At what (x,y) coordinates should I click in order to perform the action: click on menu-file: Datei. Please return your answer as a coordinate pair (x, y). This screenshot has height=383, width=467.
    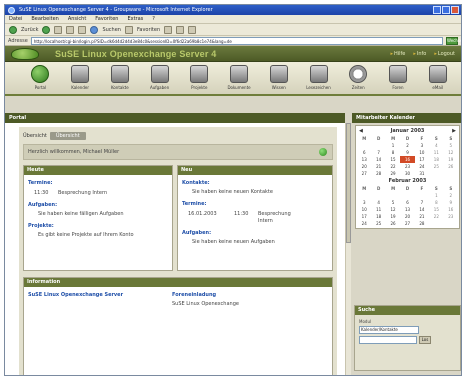
    Looking at the image, I should click on (15, 19).